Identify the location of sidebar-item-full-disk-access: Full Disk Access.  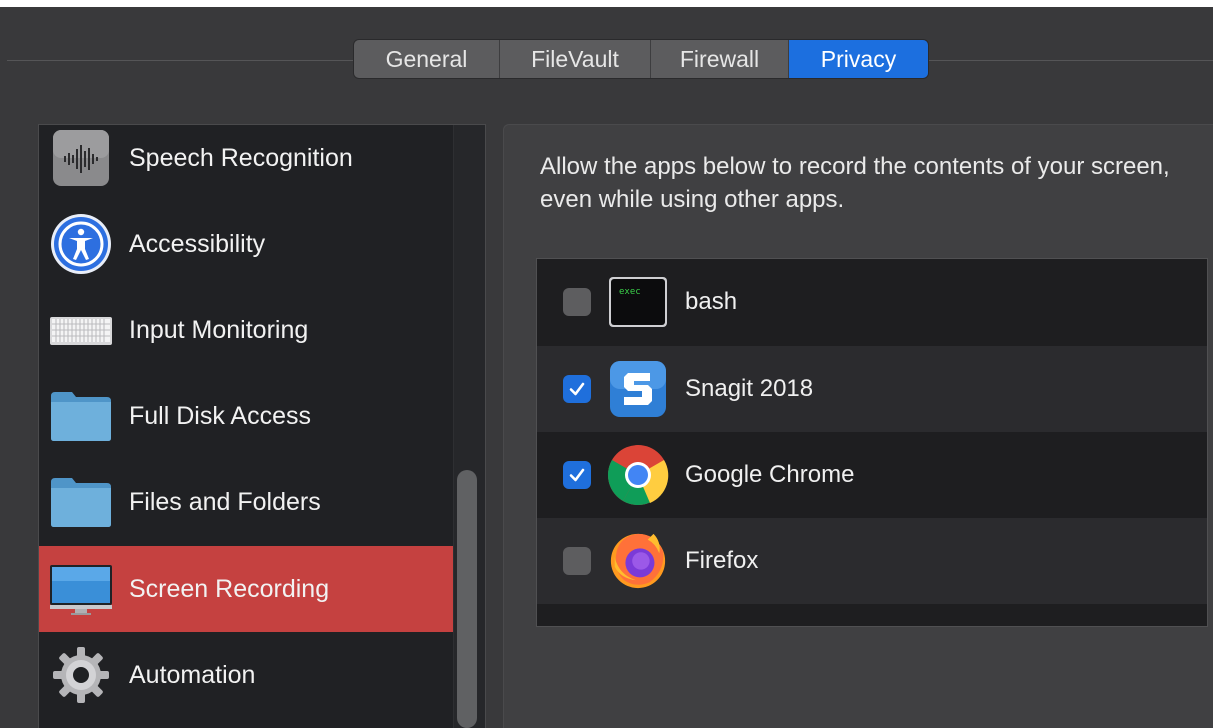
(246, 416).